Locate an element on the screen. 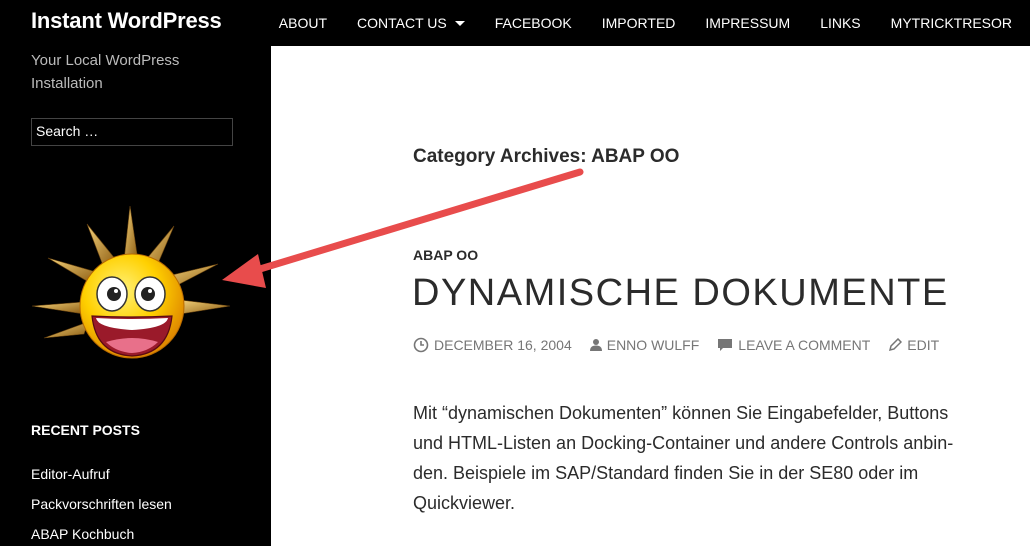 The height and width of the screenshot is (546, 1030). site-title: Instant WordPress is located at coordinates (126, 21).